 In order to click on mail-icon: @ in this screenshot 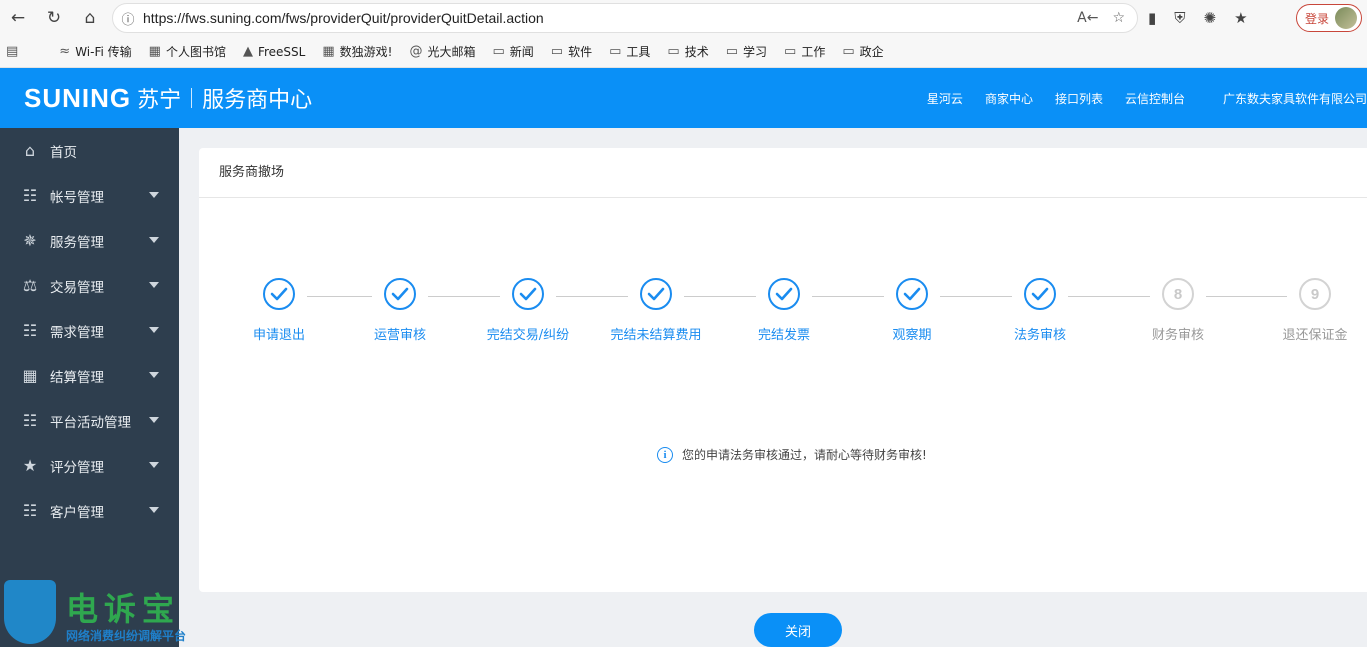, I will do `click(416, 51)`.